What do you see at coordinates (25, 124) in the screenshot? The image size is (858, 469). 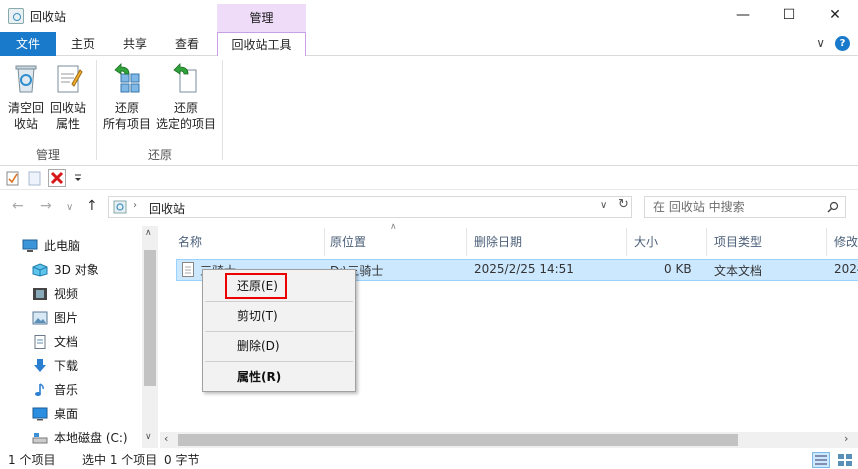 I see `empty-bin-label-2: 收站` at bounding box center [25, 124].